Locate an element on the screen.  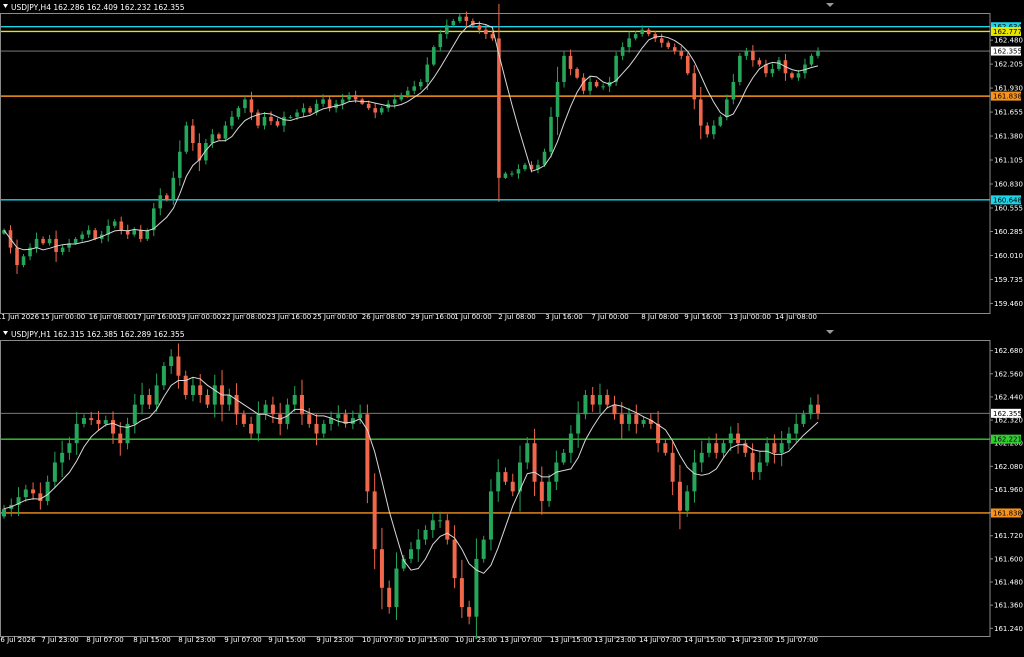
x-tick-label: 9 Jul 07:00 is located at coordinates (243, 640).